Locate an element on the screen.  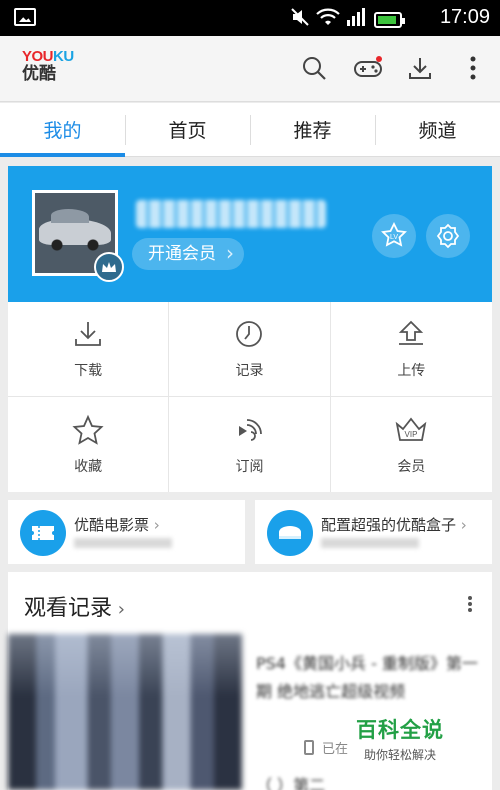
watch-history-heading: 观看记录 is located at coordinates (74, 606).